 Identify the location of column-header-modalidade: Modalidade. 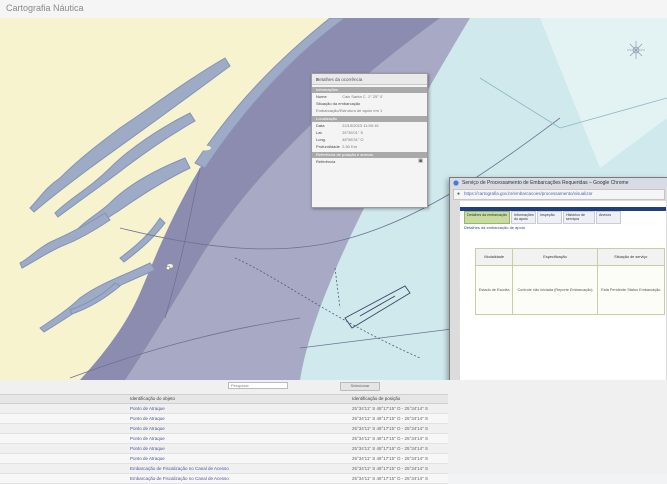
(494, 257).